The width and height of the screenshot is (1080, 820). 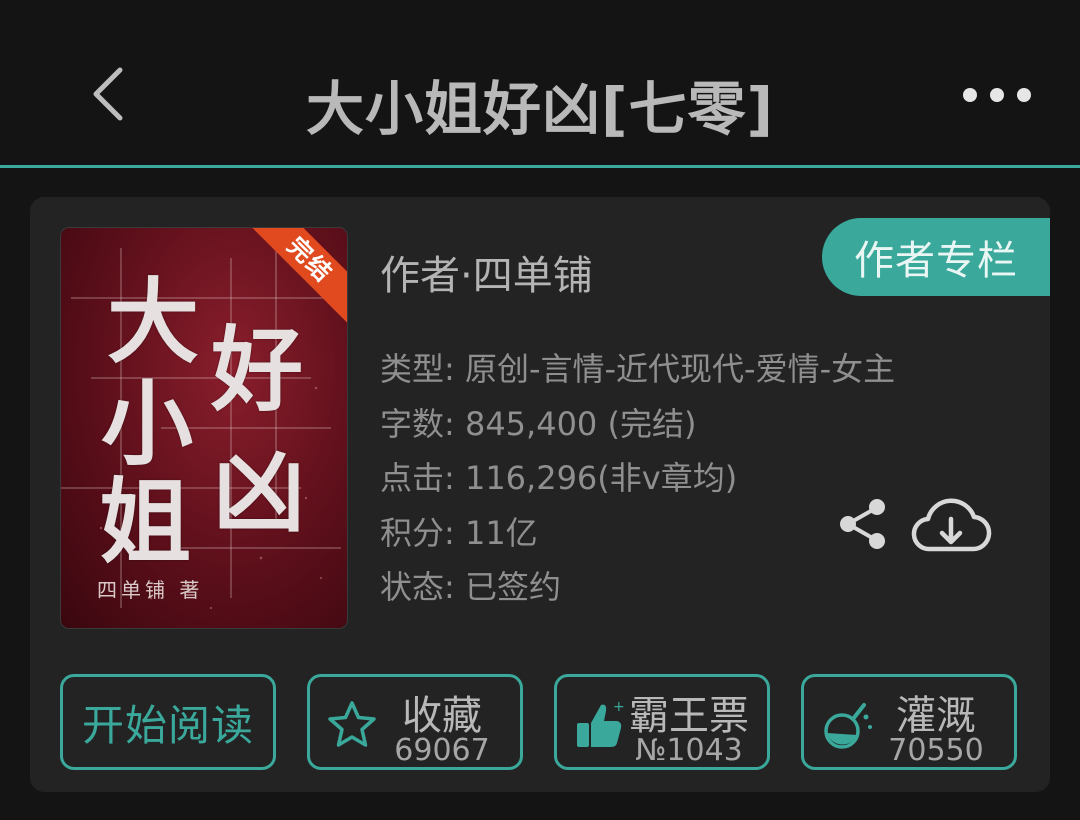 What do you see at coordinates (442, 750) in the screenshot?
I see `favorite-count: 69067` at bounding box center [442, 750].